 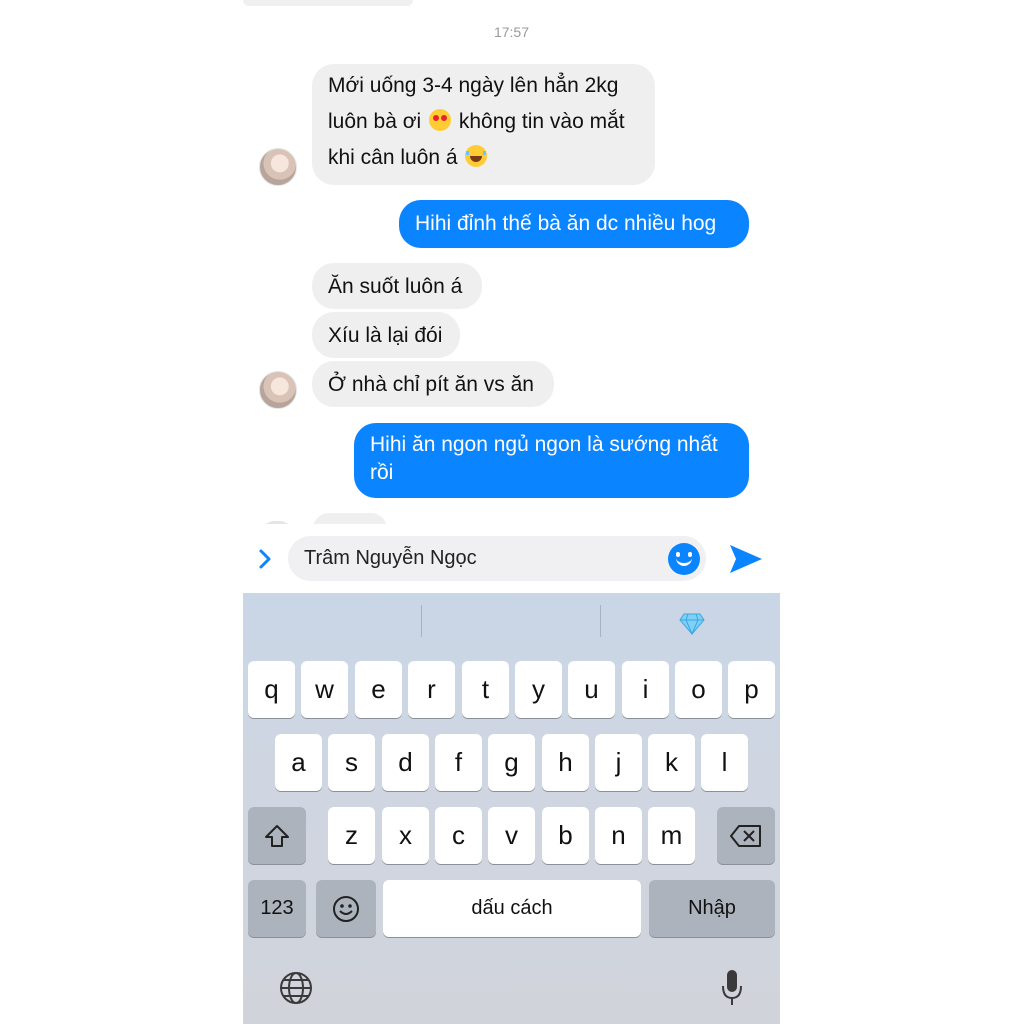 I want to click on message-text: khi cân luôn á, so click(x=393, y=157).